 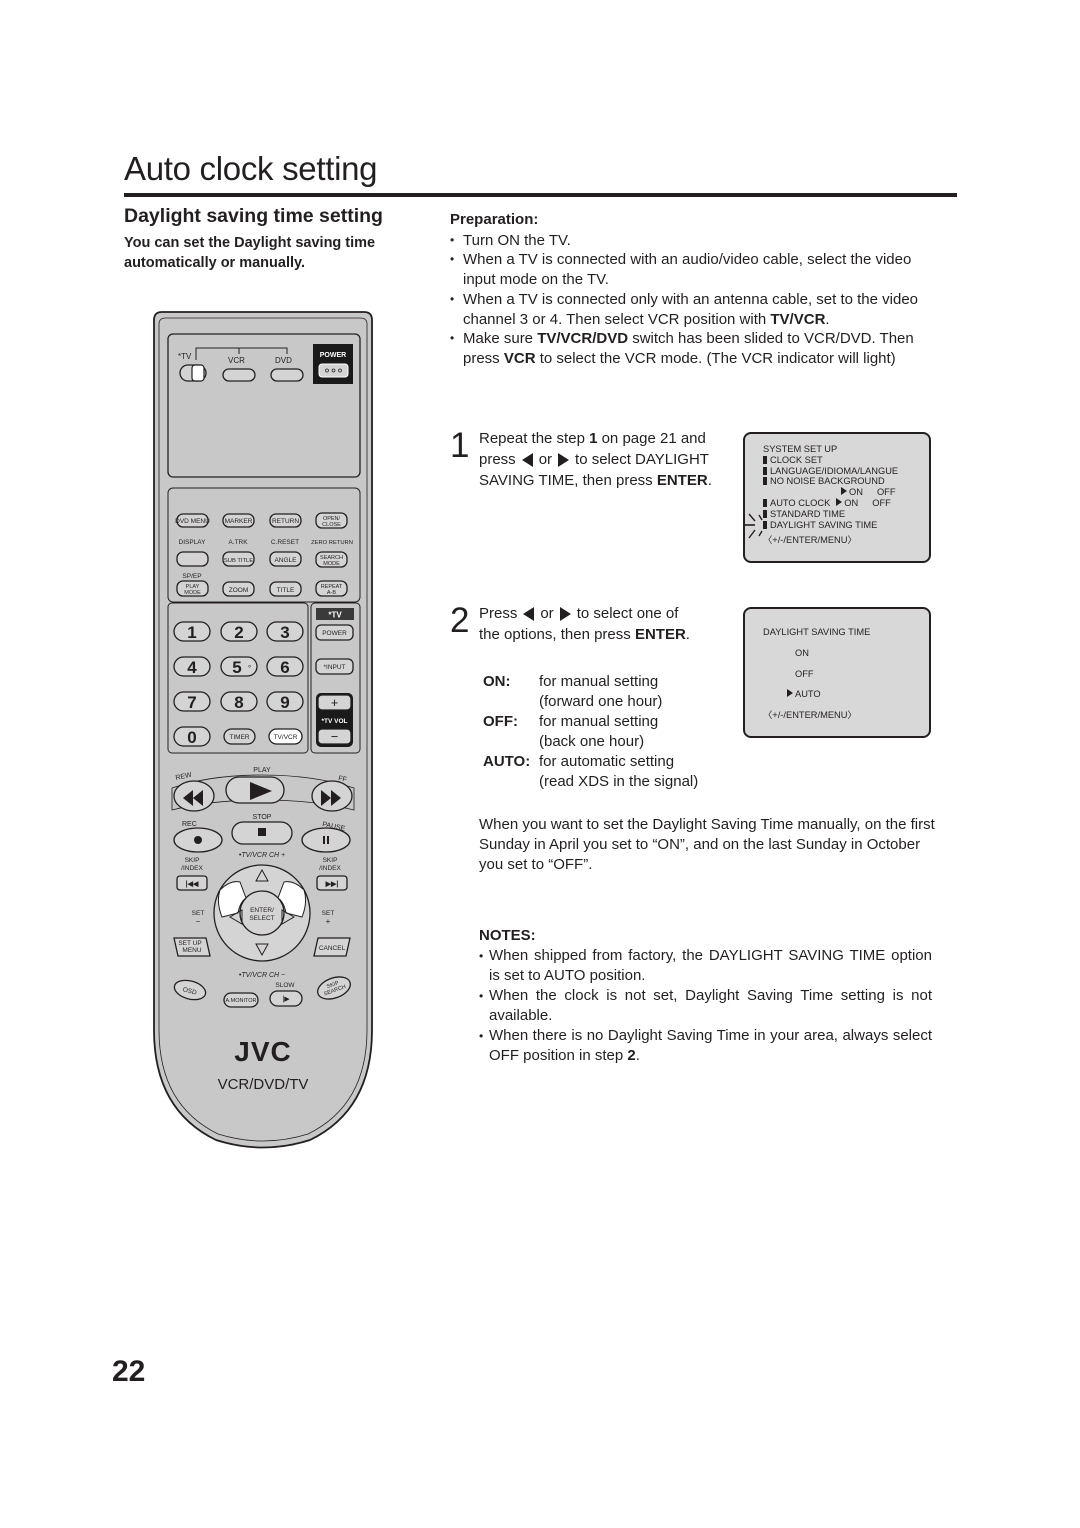 What do you see at coordinates (583, 339) in the screenshot?
I see `prep-item-bold: TV/VCR/DVD` at bounding box center [583, 339].